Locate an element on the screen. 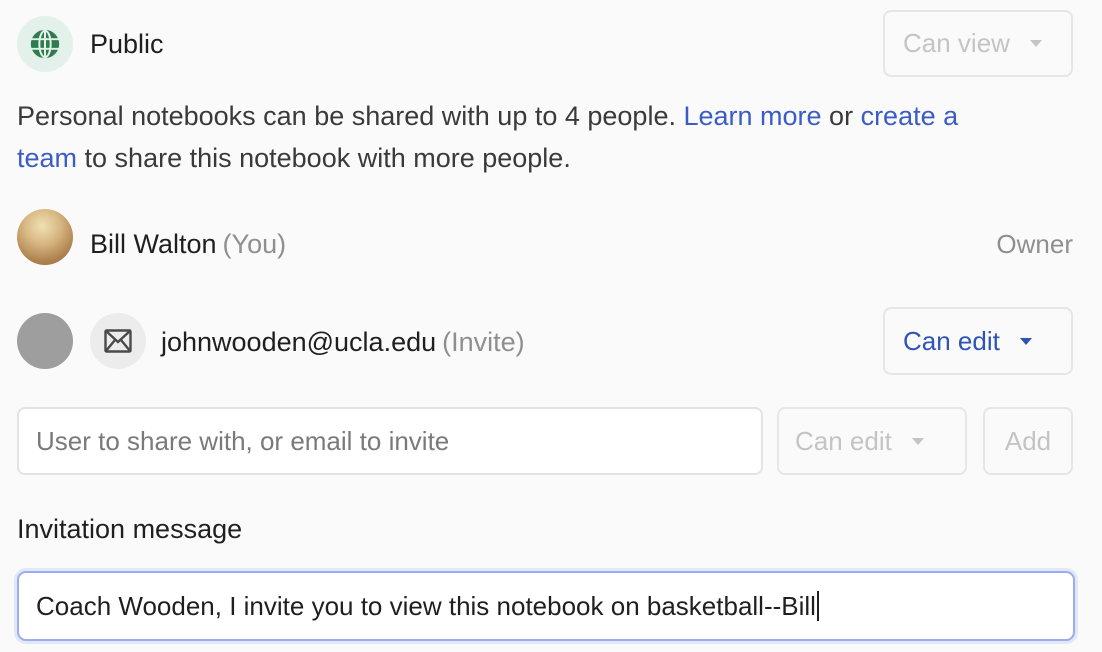 Image resolution: width=1102 pixels, height=652 pixels. mail-icon-container is located at coordinates (118, 341).